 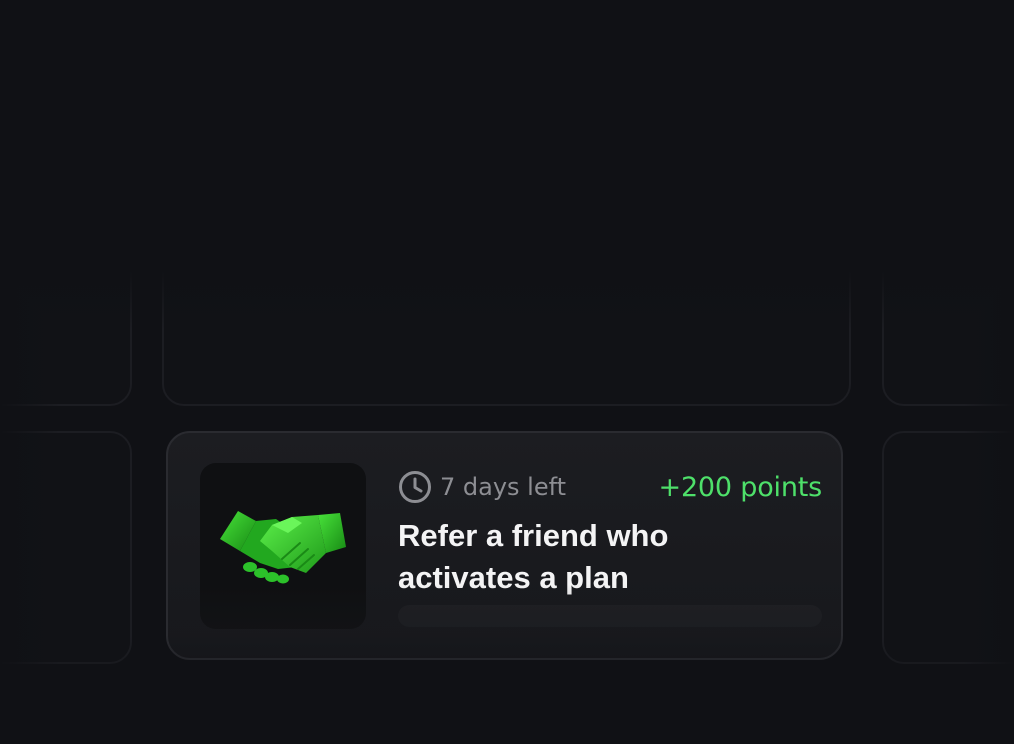 What do you see at coordinates (610, 616) in the screenshot?
I see `task-progress-bar` at bounding box center [610, 616].